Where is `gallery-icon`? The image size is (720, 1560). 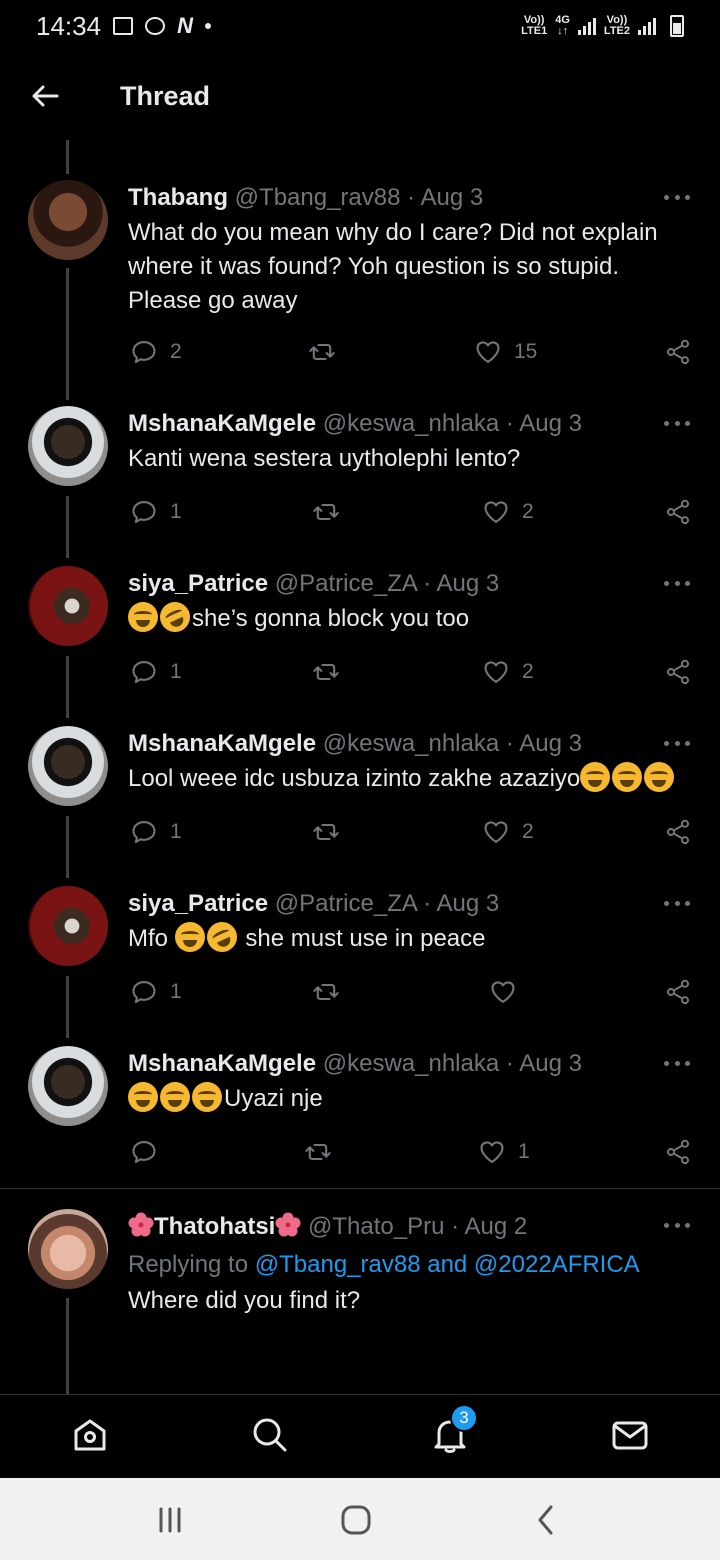 gallery-icon is located at coordinates (123, 26).